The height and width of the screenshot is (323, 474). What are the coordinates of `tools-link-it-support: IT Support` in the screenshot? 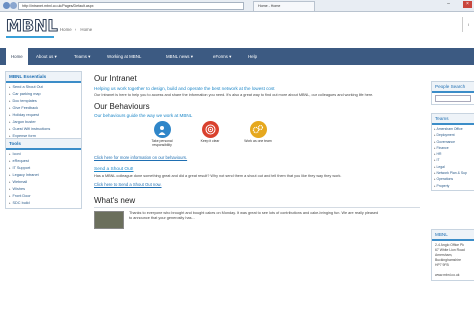 It's located at (43, 168).